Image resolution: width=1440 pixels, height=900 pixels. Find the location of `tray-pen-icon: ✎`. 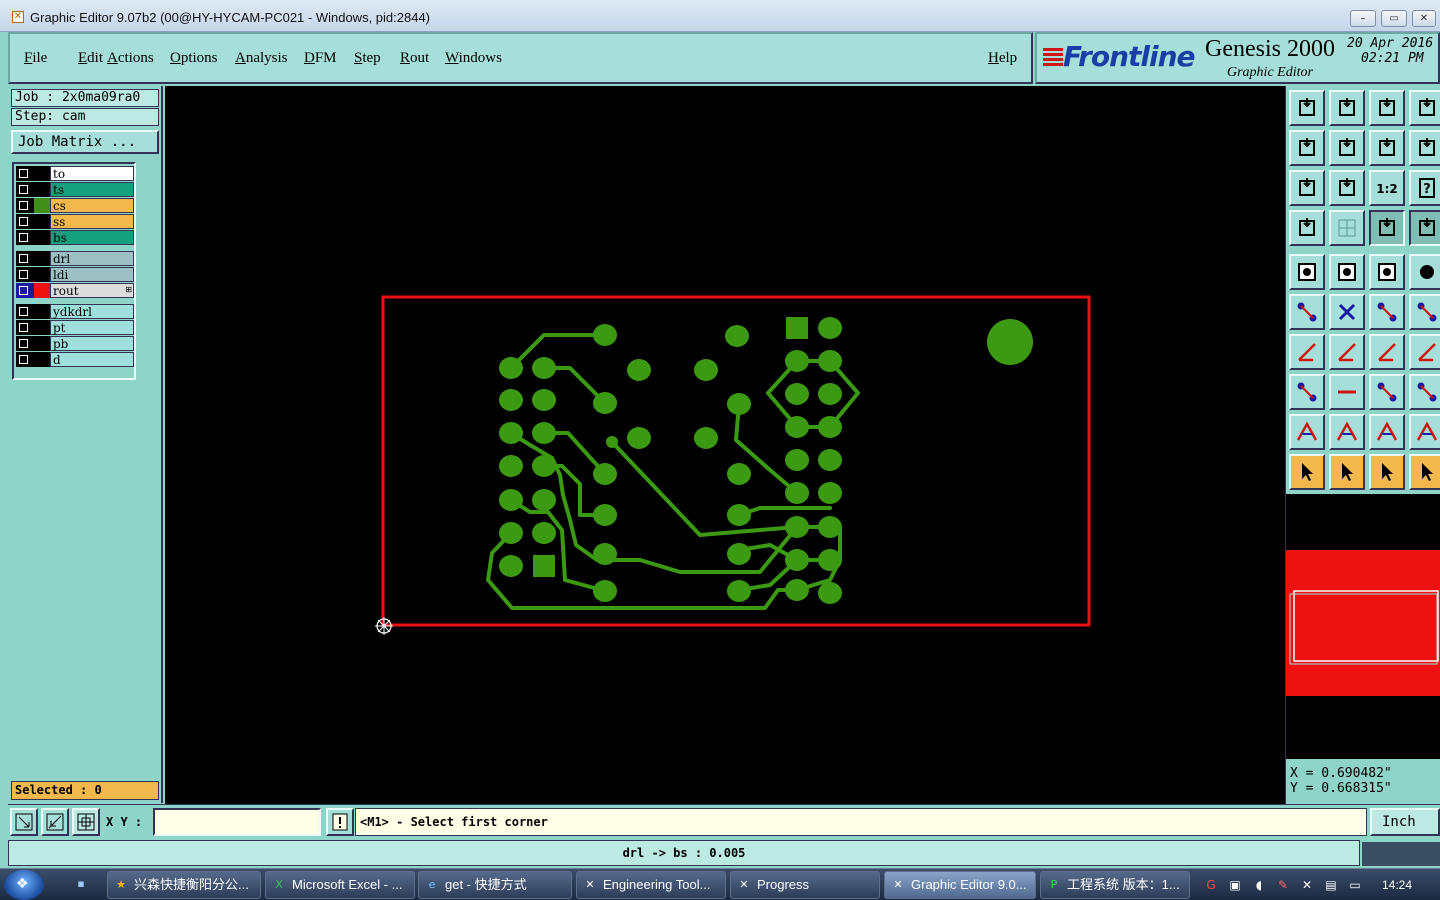

tray-pen-icon: ✎ is located at coordinates (1283, 885).